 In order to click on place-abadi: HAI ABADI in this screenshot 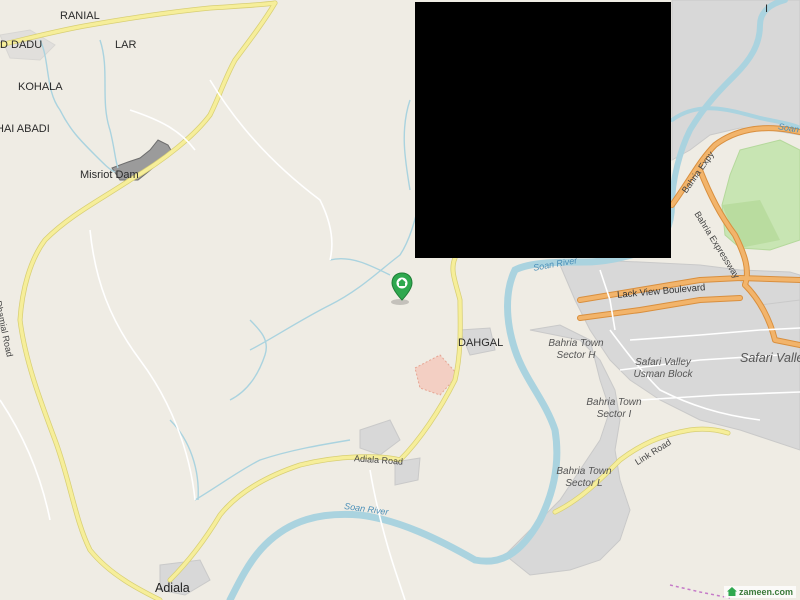, I will do `click(25, 129)`.